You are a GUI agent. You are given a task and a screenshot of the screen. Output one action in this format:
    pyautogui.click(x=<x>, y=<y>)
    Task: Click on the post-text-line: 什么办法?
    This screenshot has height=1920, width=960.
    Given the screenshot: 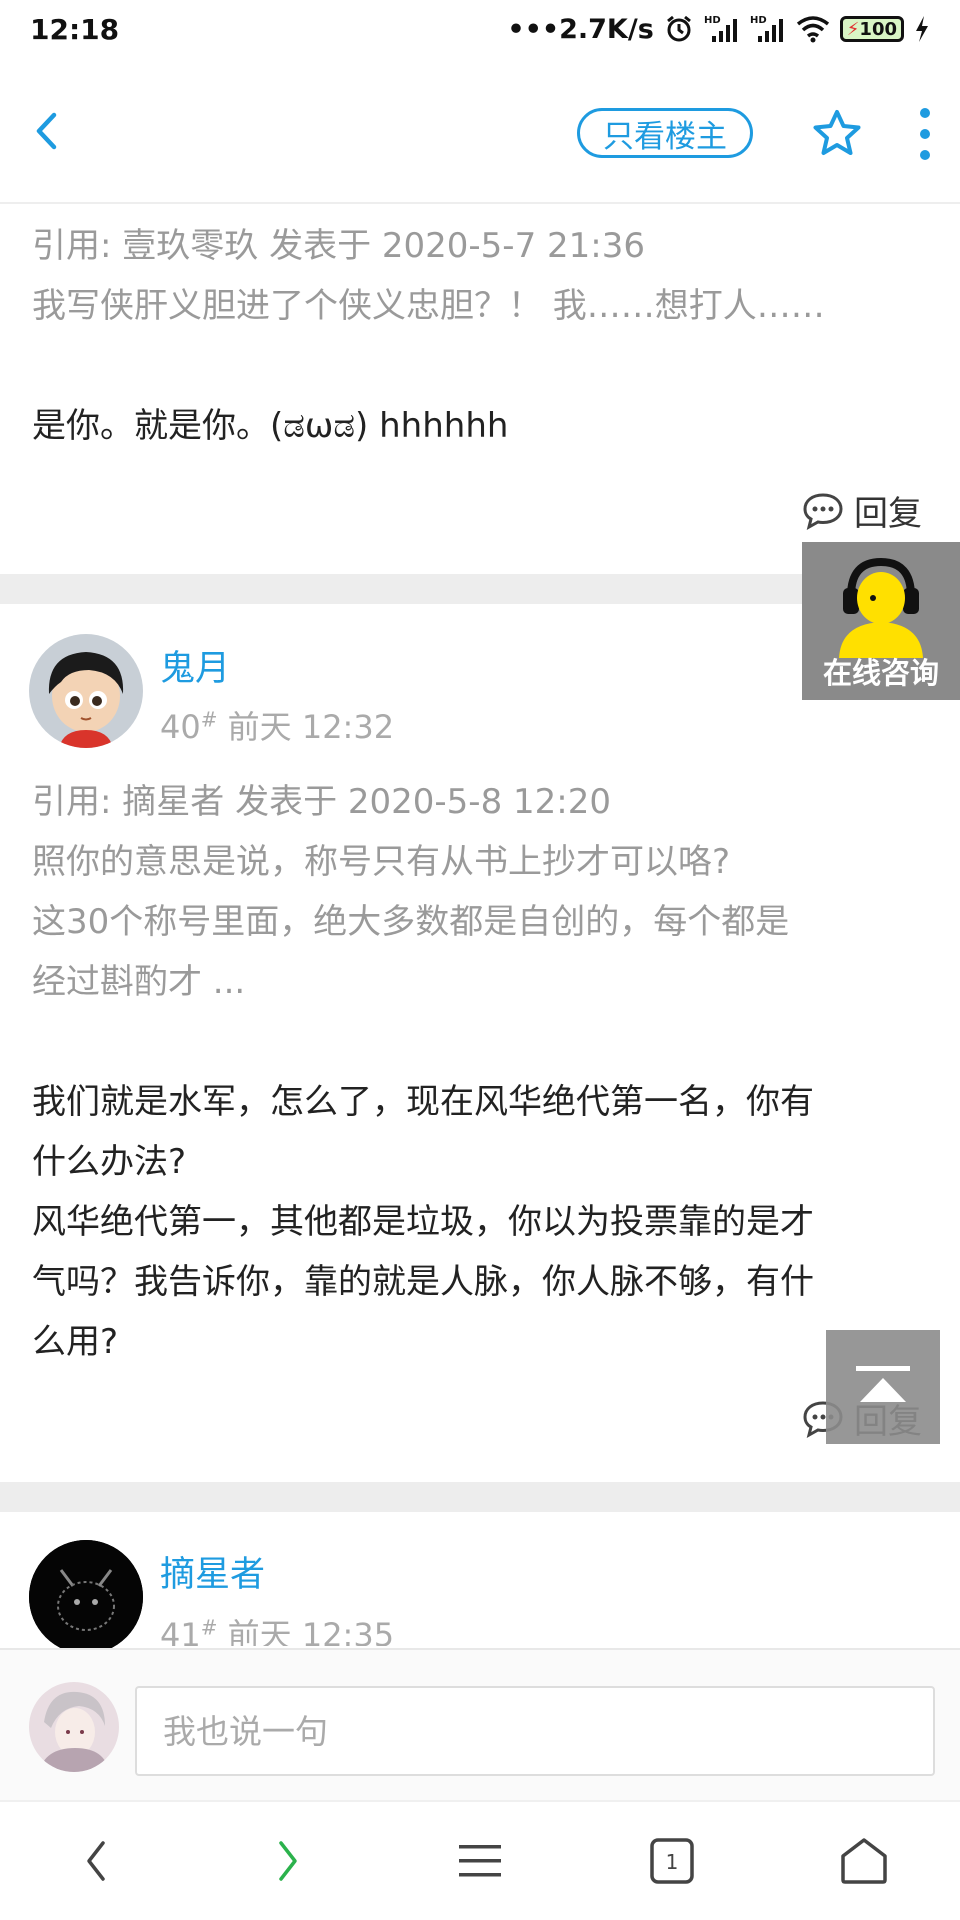 What is the action you would take?
    pyautogui.click(x=109, y=1162)
    